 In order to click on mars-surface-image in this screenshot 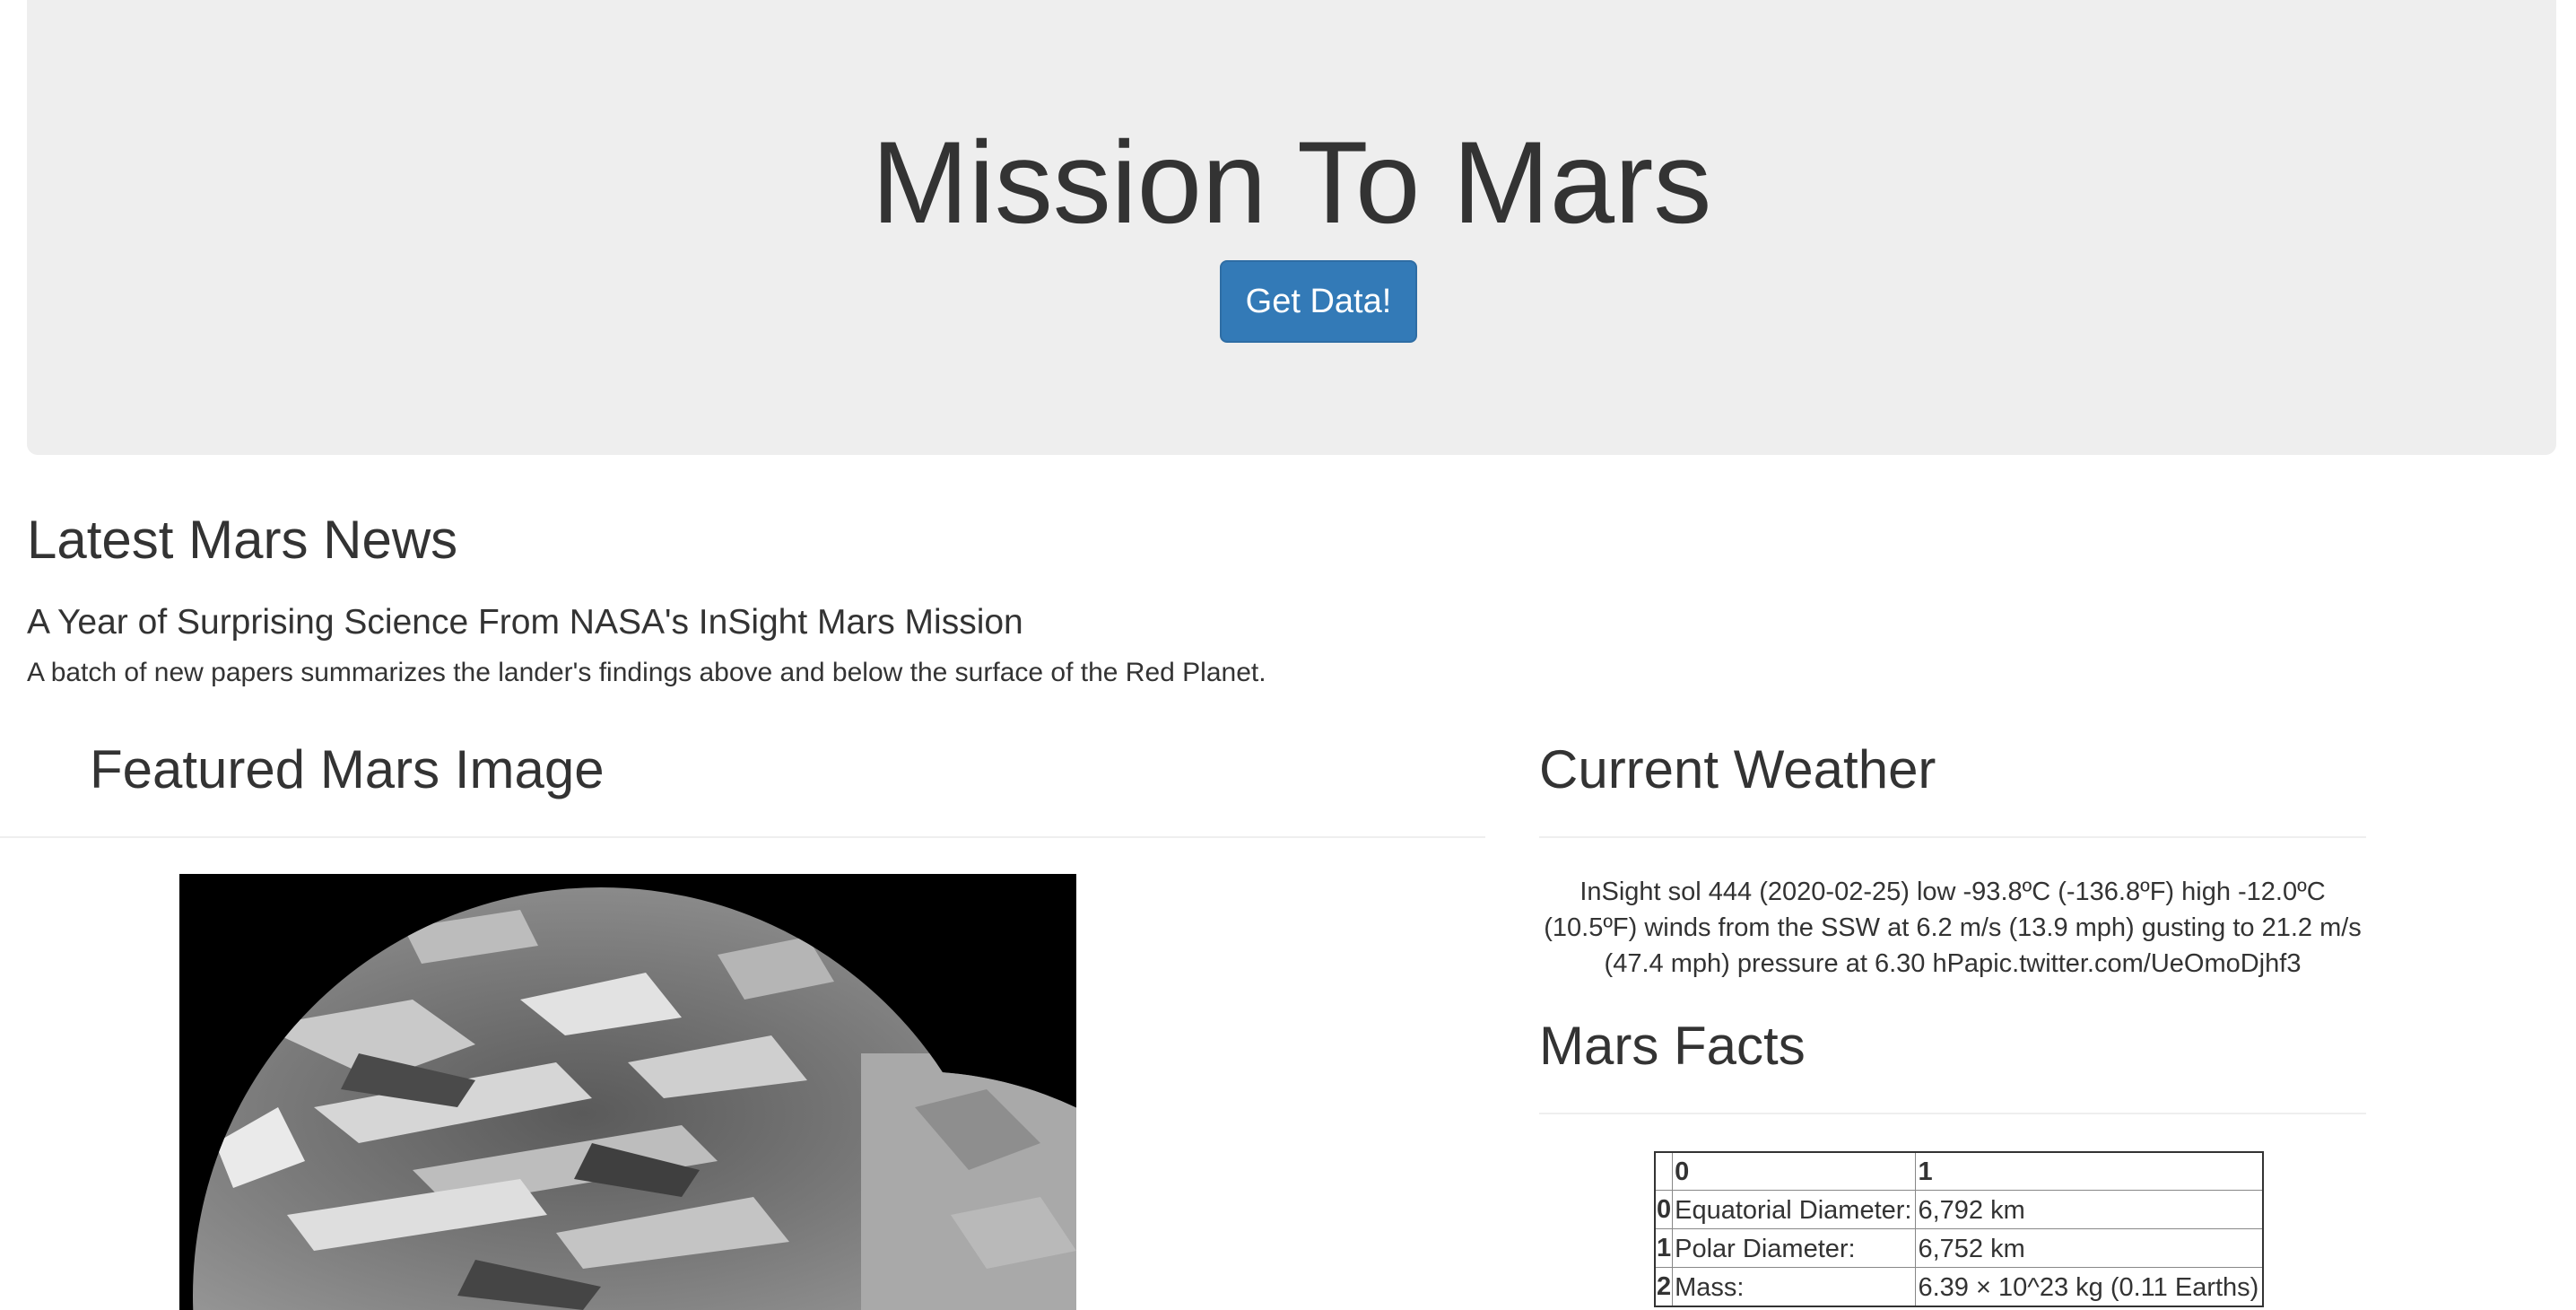, I will do `click(627, 1092)`.